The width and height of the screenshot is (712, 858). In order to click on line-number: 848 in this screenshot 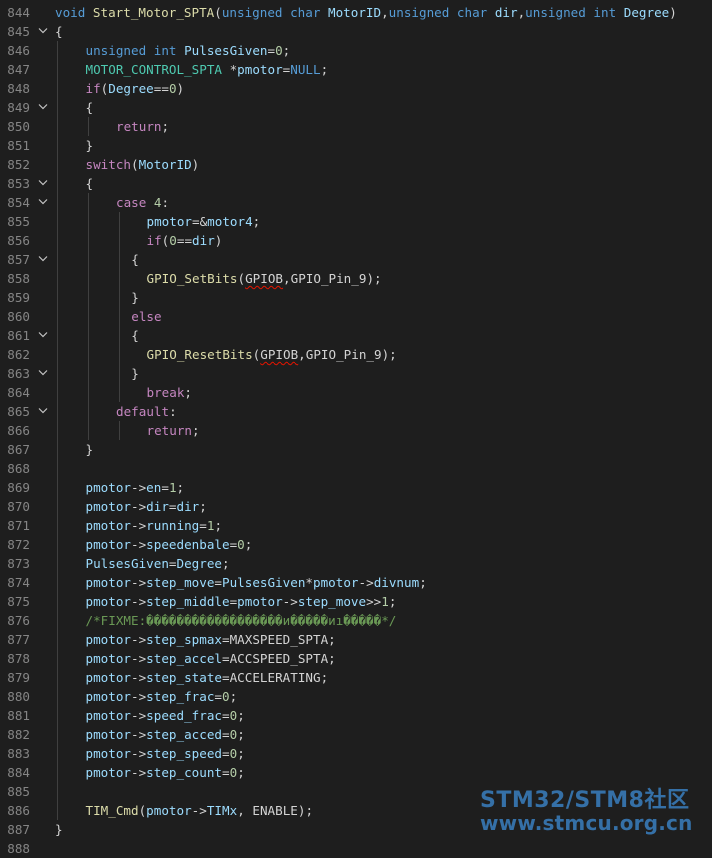, I will do `click(18, 88)`.